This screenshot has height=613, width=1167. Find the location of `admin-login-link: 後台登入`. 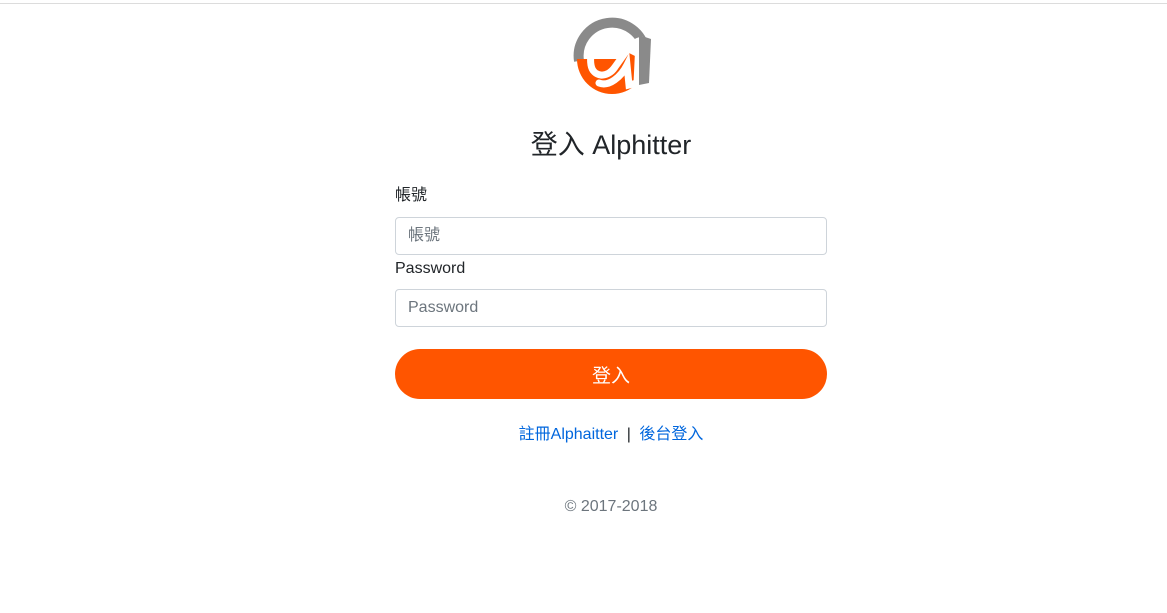

admin-login-link: 後台登入 is located at coordinates (671, 434).